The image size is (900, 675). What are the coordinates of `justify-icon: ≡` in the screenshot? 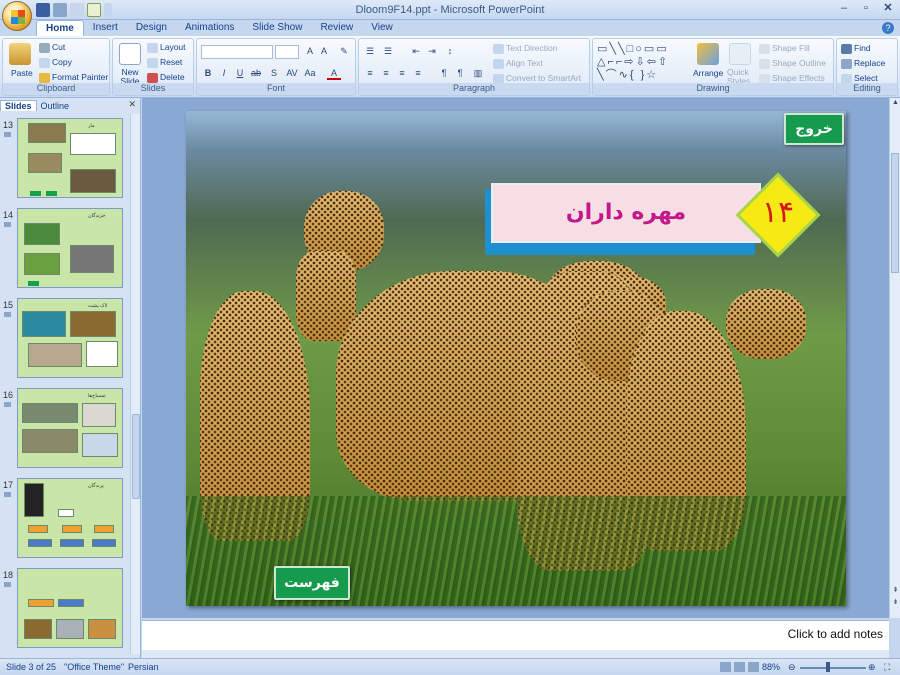 It's located at (418, 73).